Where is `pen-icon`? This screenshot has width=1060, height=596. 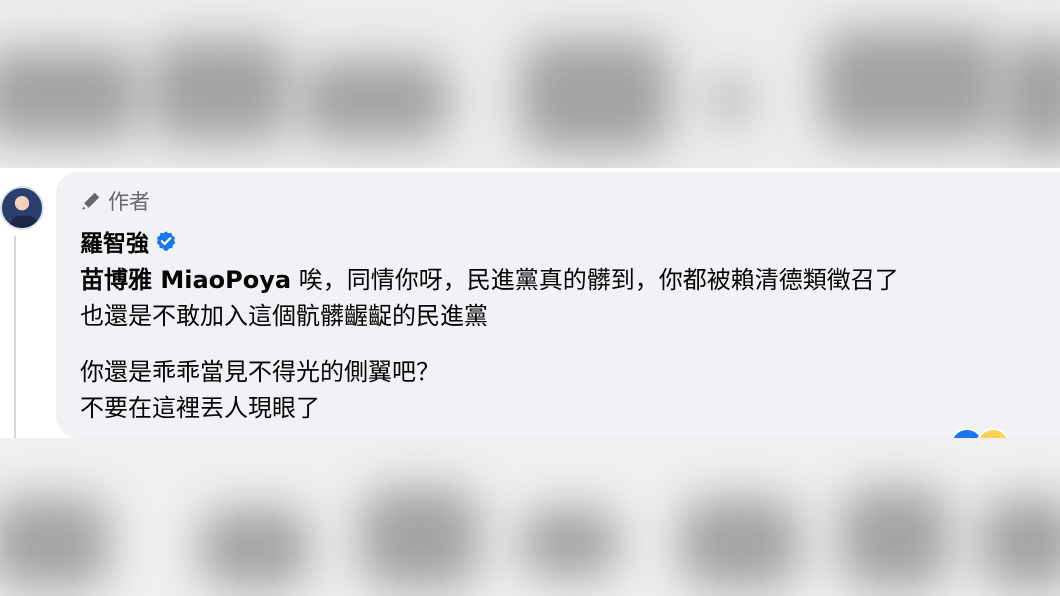
pen-icon is located at coordinates (91, 201).